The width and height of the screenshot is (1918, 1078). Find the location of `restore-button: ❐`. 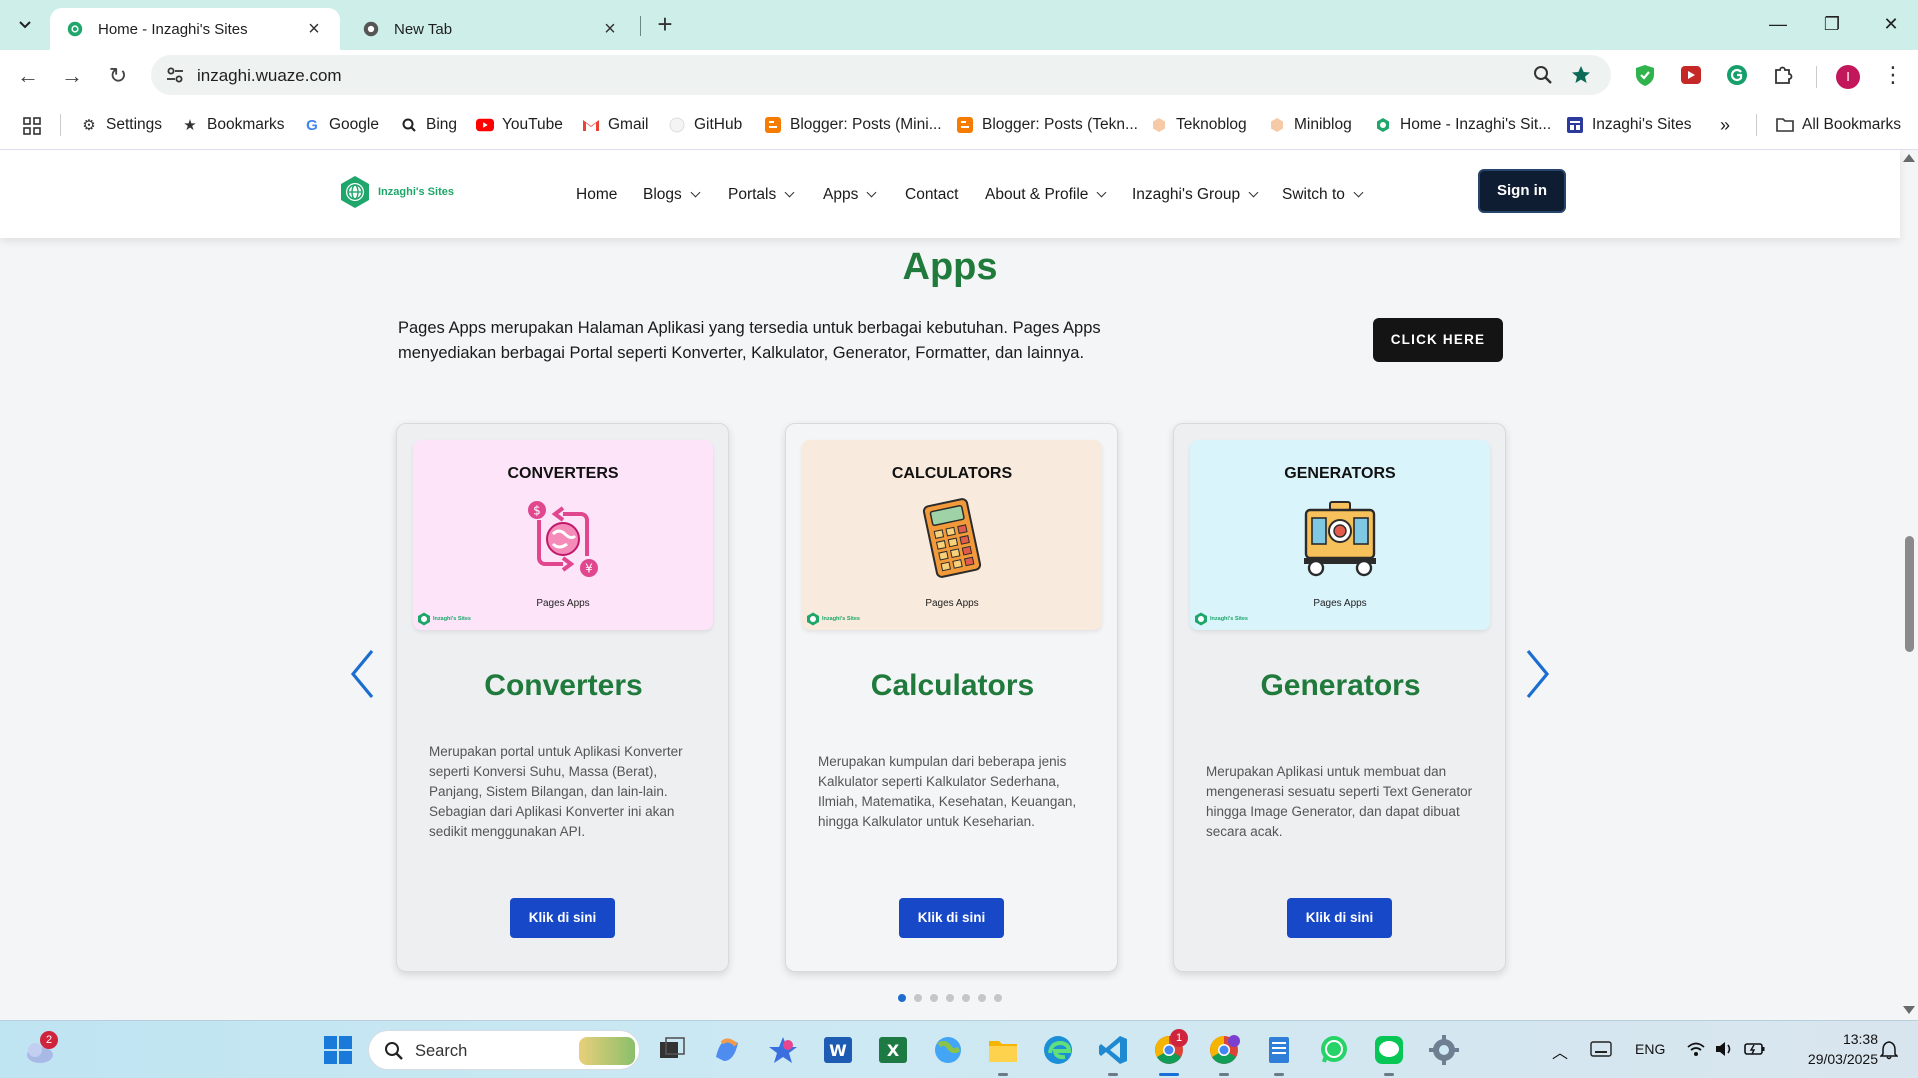

restore-button: ❐ is located at coordinates (1832, 24).